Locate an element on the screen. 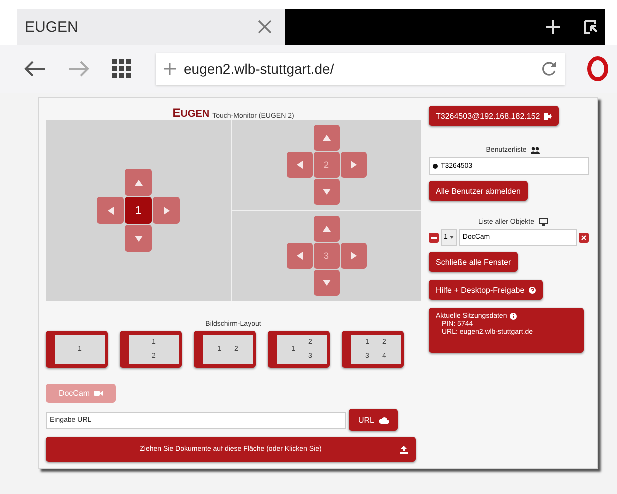  bullet-icon is located at coordinates (435, 166).